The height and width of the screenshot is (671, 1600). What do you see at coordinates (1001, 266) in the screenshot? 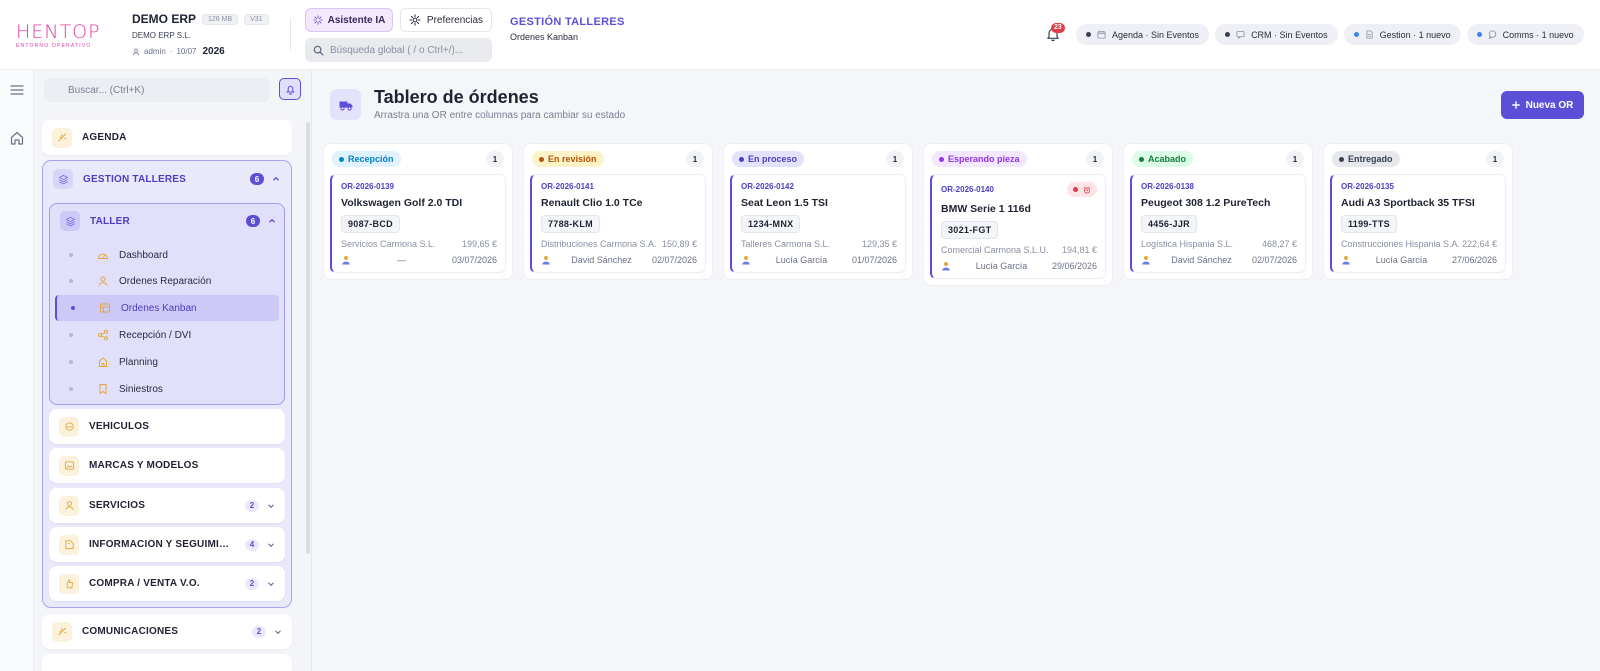
I see `technician-name: Lucía García` at bounding box center [1001, 266].